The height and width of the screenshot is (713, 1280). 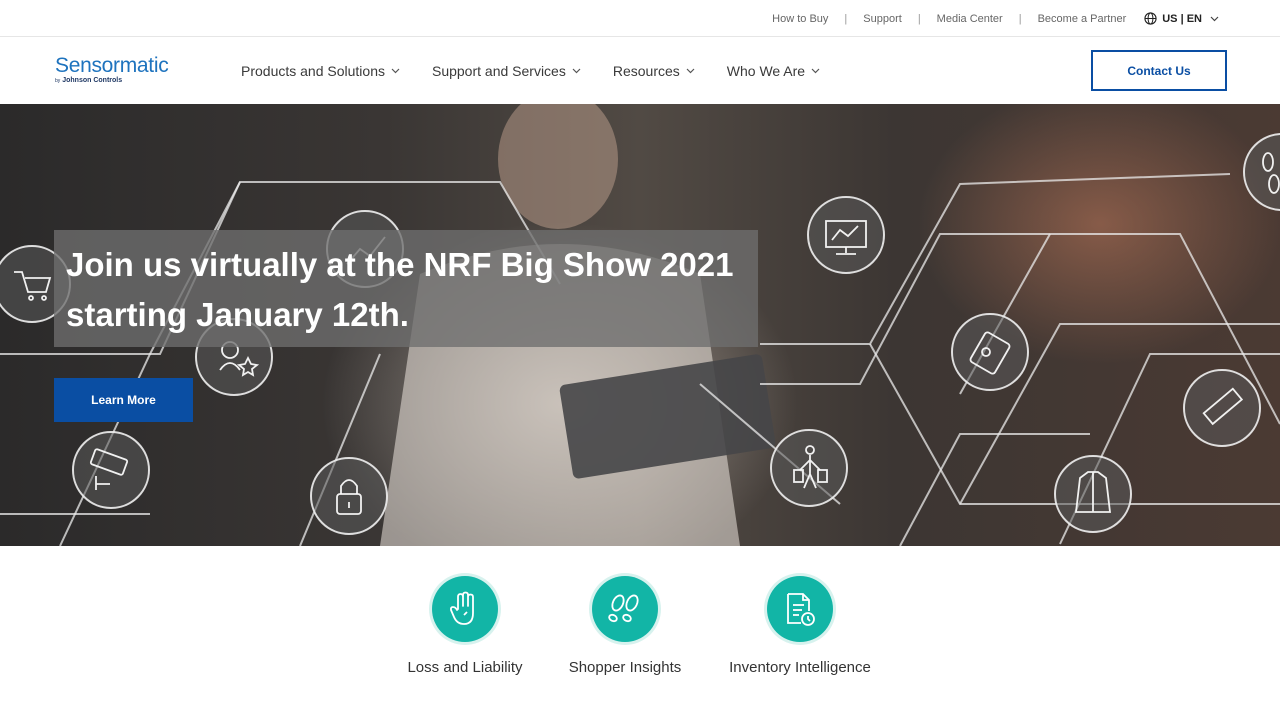 What do you see at coordinates (112, 65) in the screenshot?
I see `logo-wordmark: Sensormatic` at bounding box center [112, 65].